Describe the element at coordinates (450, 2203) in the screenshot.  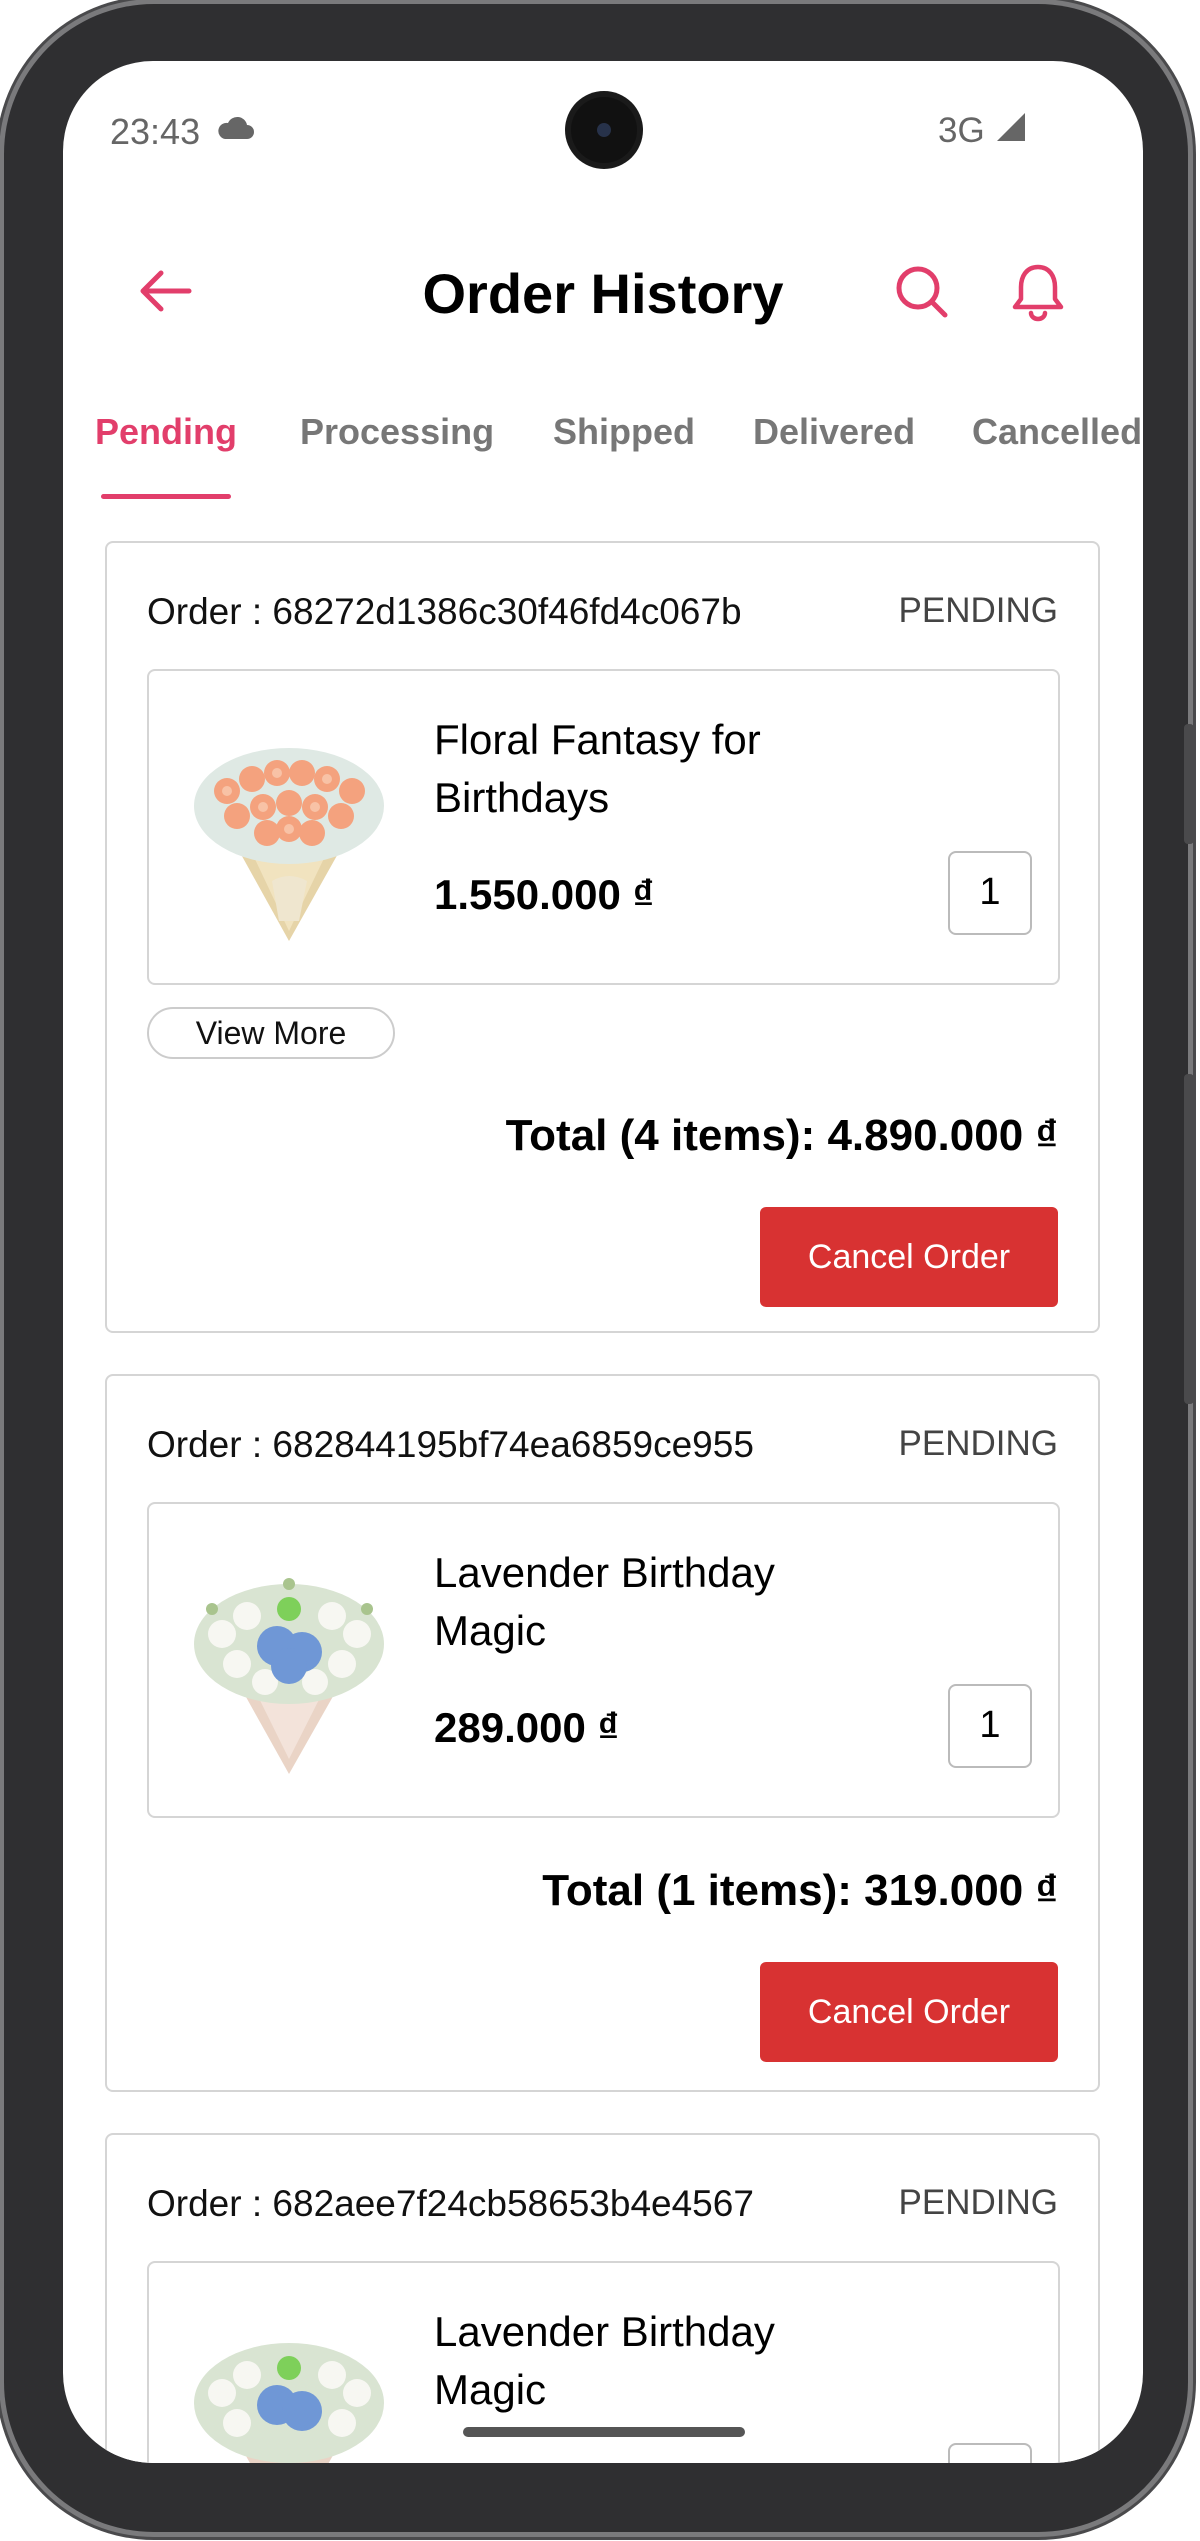
I see `order-id: Order : 682aee7f24cb58653b4e4567` at that location.